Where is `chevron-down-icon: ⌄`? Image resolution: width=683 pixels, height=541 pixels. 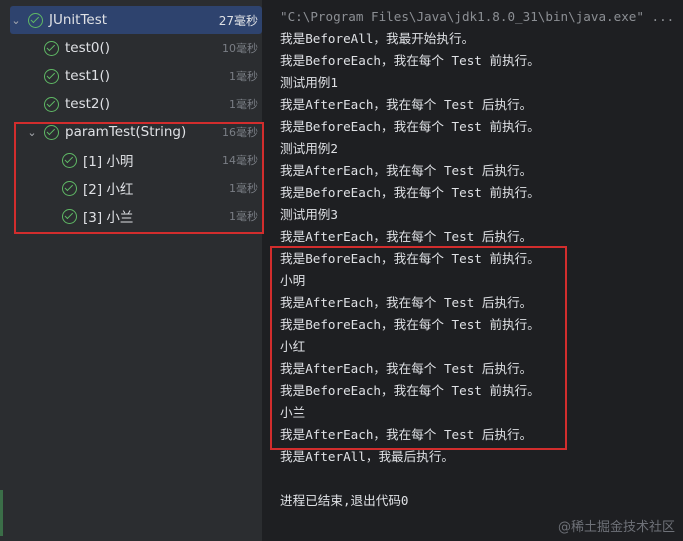 chevron-down-icon: ⌄ is located at coordinates (16, 20).